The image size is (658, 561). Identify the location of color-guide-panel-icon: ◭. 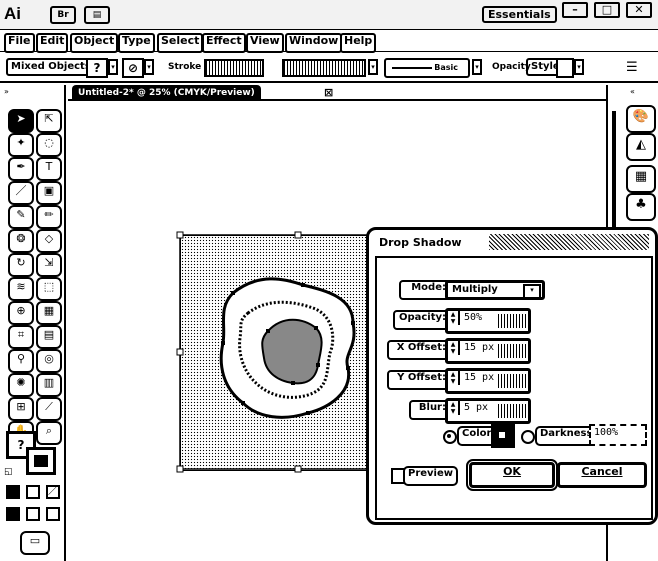
(641, 147).